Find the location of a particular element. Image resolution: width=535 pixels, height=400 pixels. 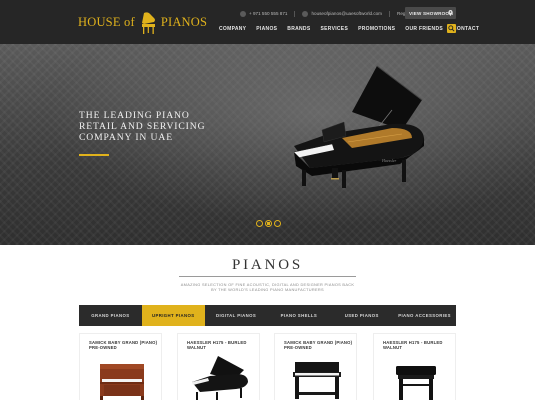

phone-icon is located at coordinates (243, 13).